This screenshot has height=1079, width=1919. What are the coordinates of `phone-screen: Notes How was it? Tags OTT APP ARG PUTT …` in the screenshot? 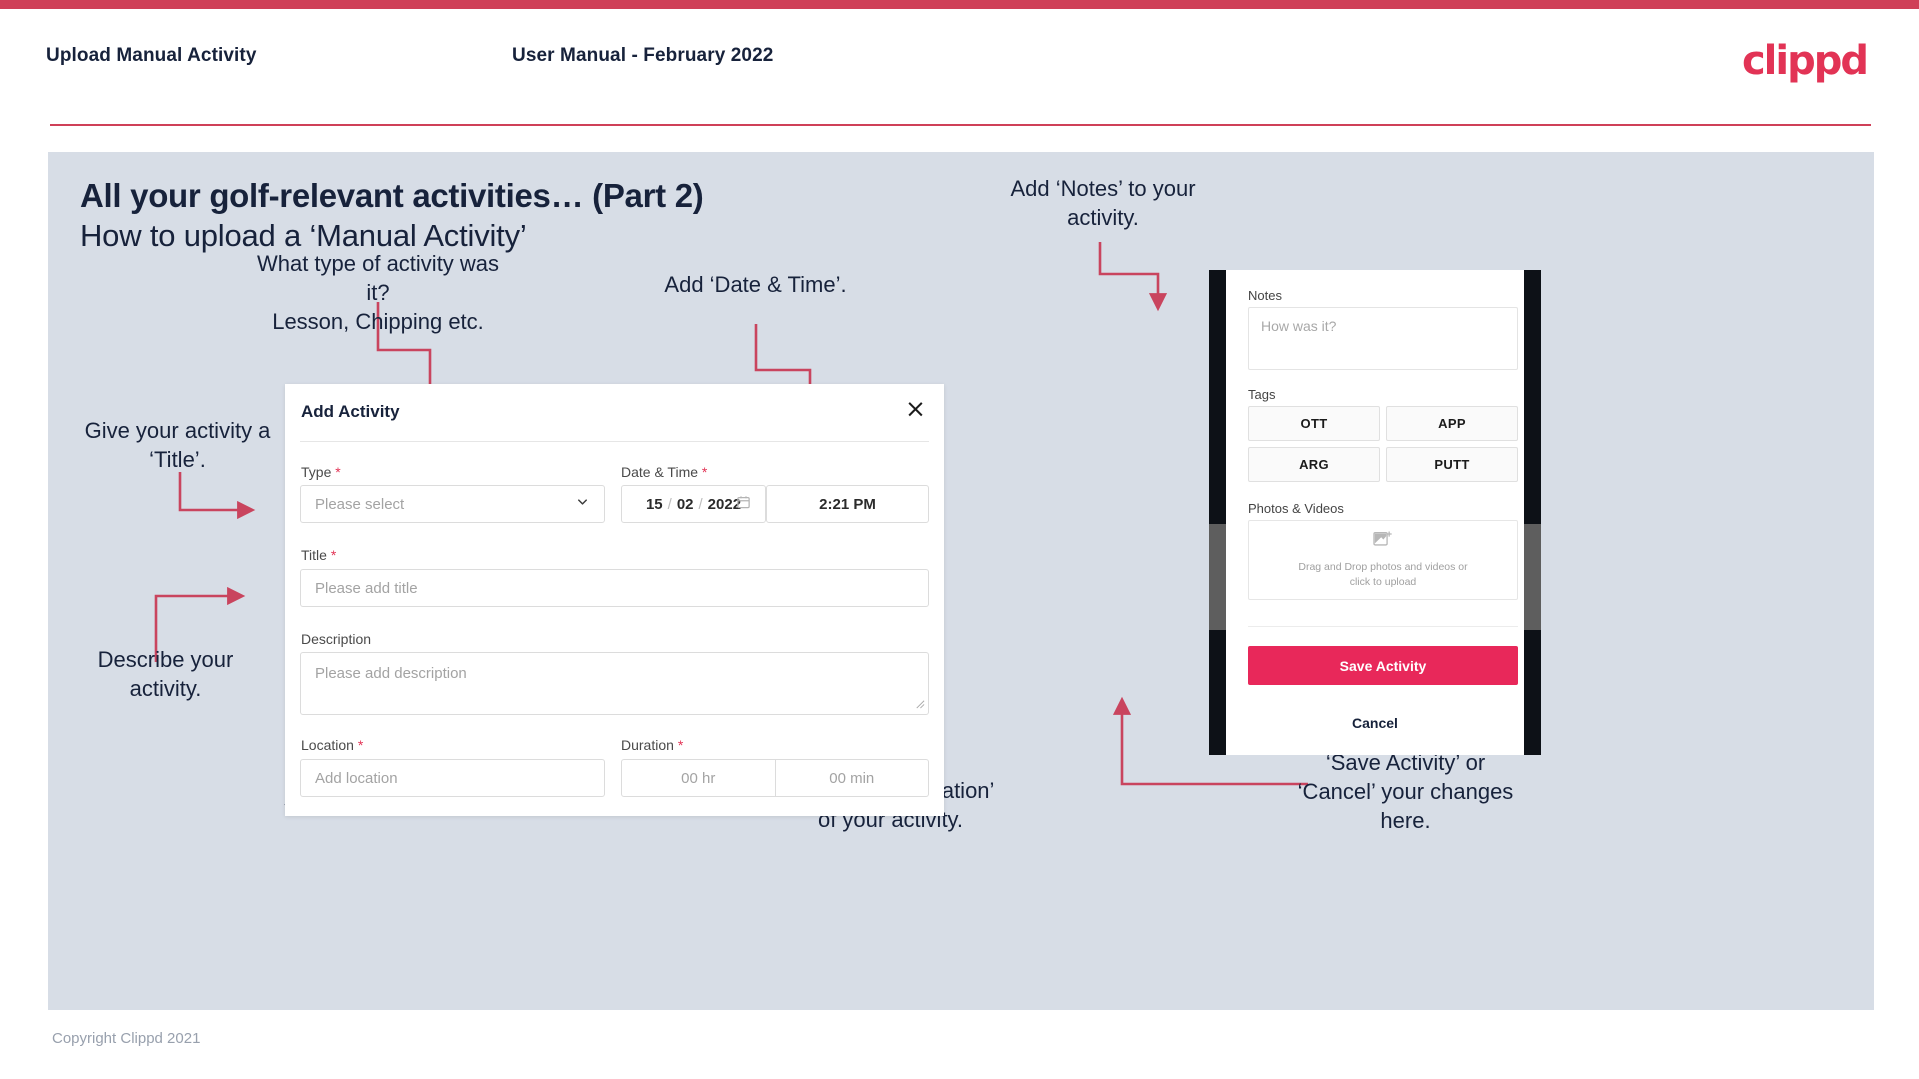 It's located at (1375, 512).